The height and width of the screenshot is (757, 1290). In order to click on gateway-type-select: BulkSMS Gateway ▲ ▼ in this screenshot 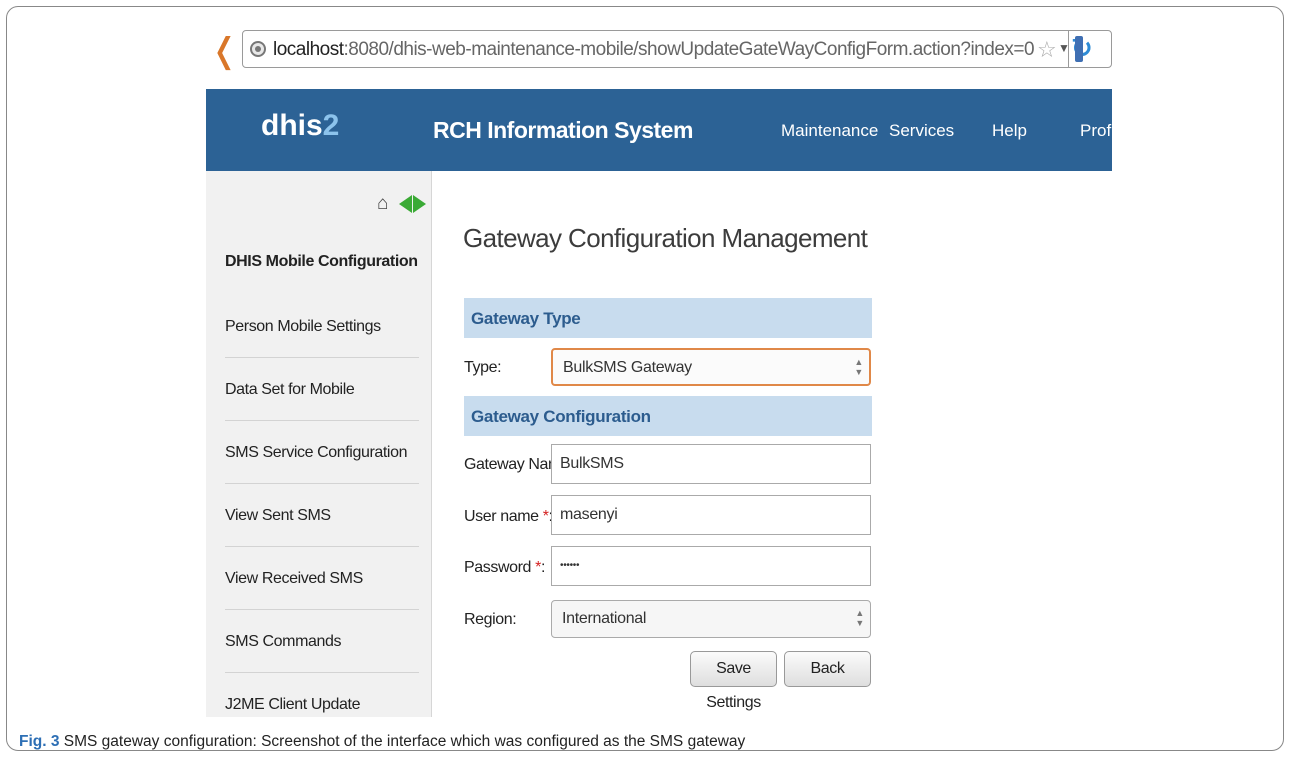, I will do `click(711, 367)`.